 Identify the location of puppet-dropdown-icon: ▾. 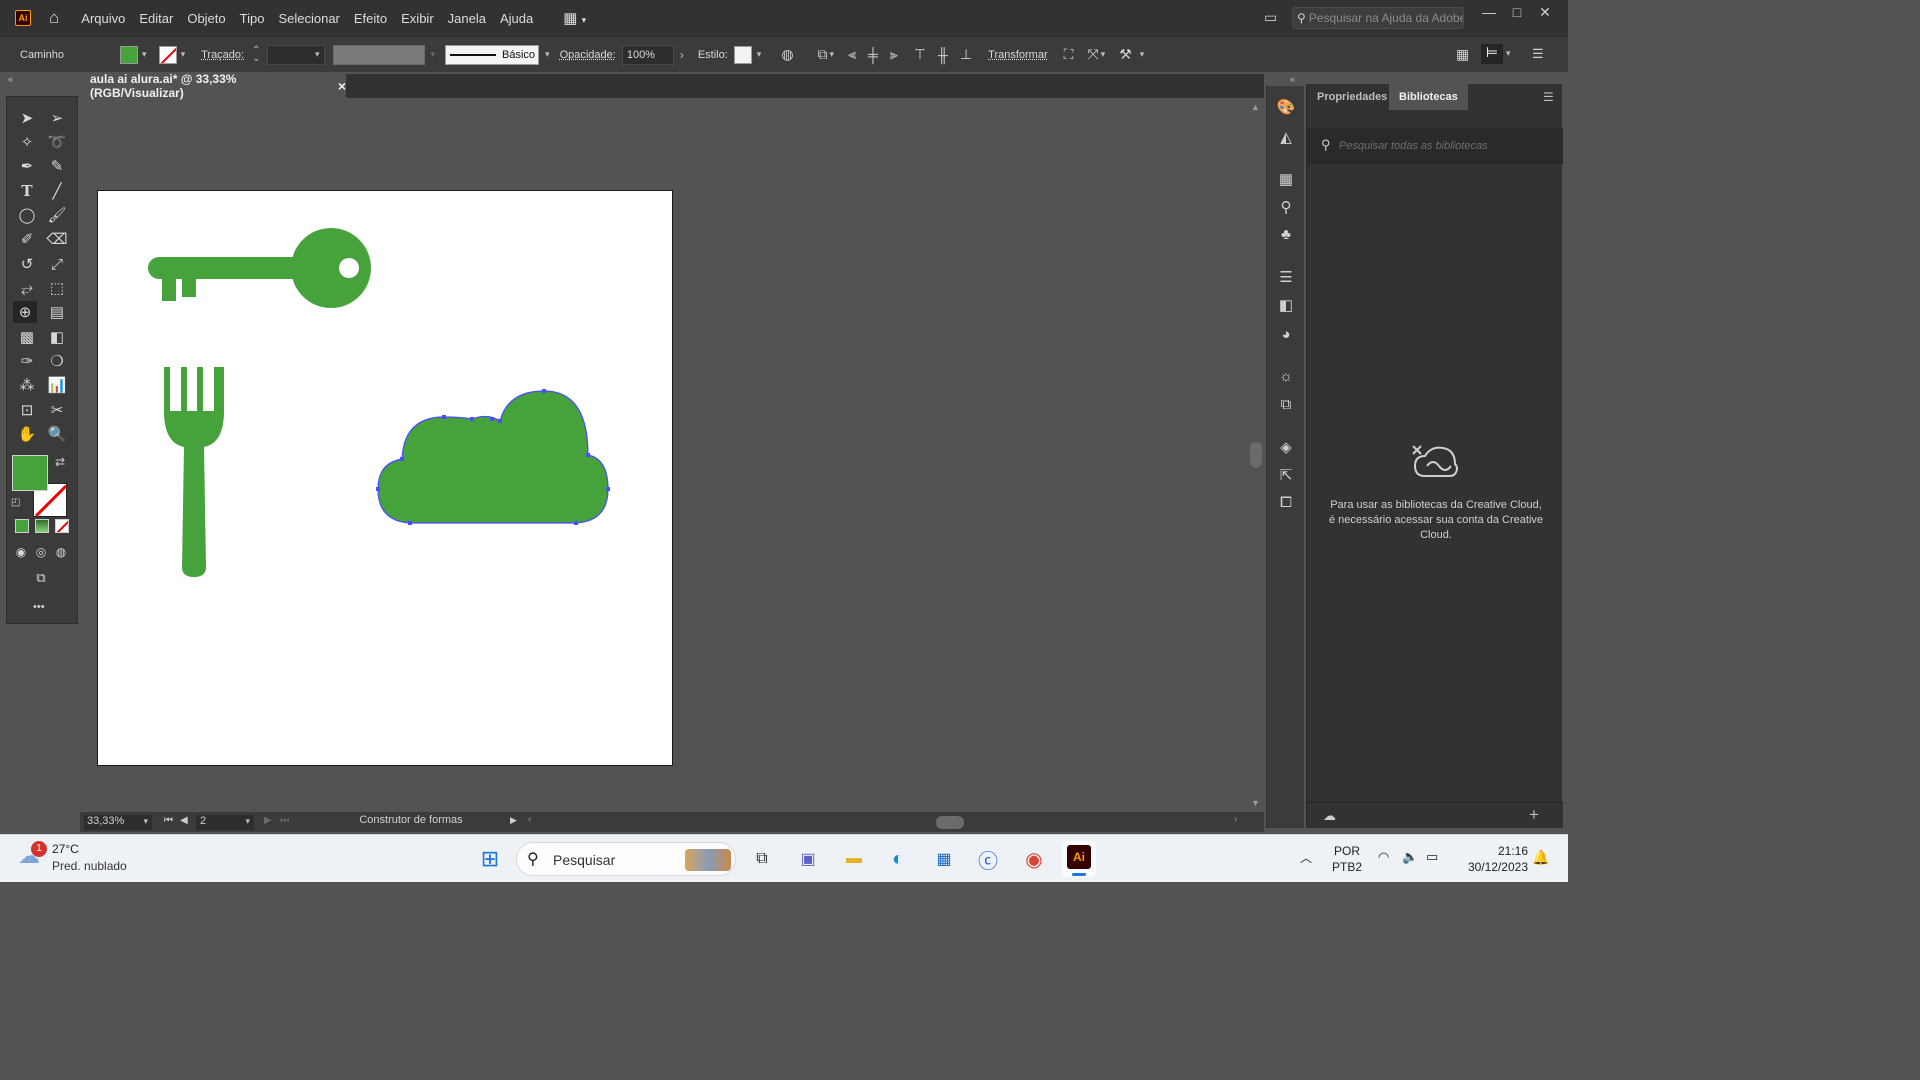
(1103, 54).